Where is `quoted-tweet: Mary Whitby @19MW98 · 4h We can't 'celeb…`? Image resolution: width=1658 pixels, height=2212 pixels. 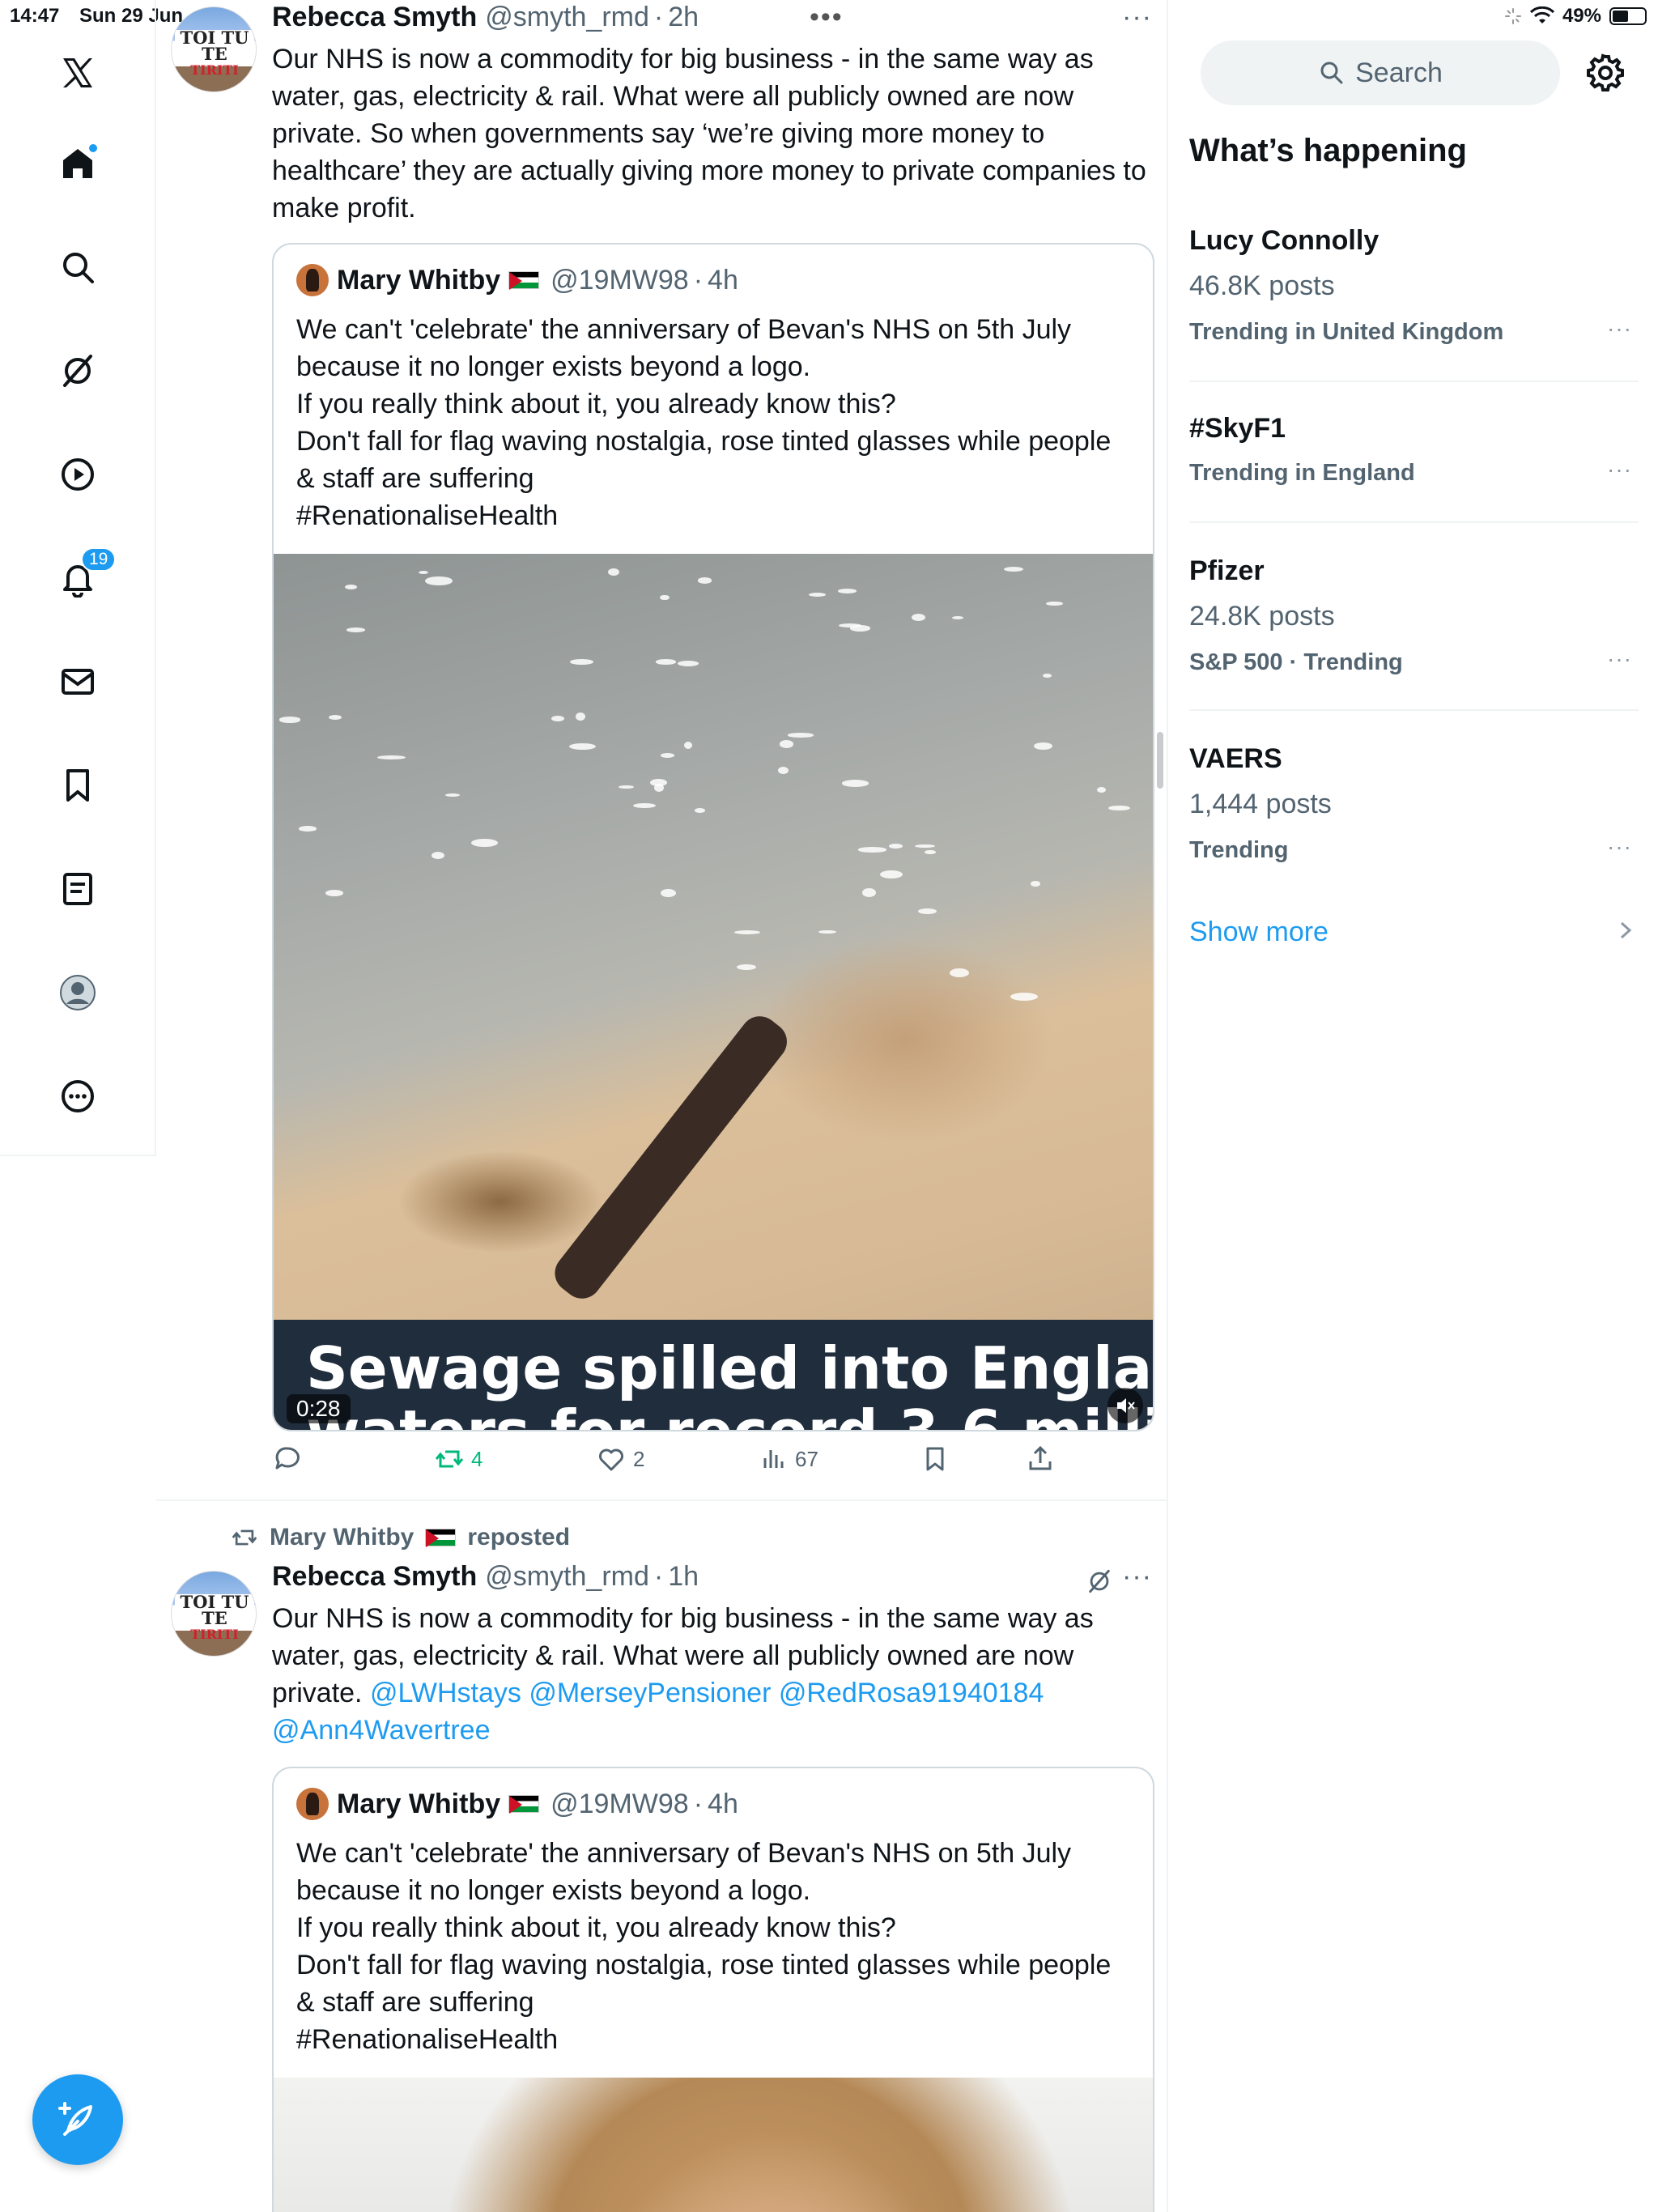
quoted-tweet: Mary Whitby @19MW98 · 4h We can't 'celeb… is located at coordinates (713, 1990).